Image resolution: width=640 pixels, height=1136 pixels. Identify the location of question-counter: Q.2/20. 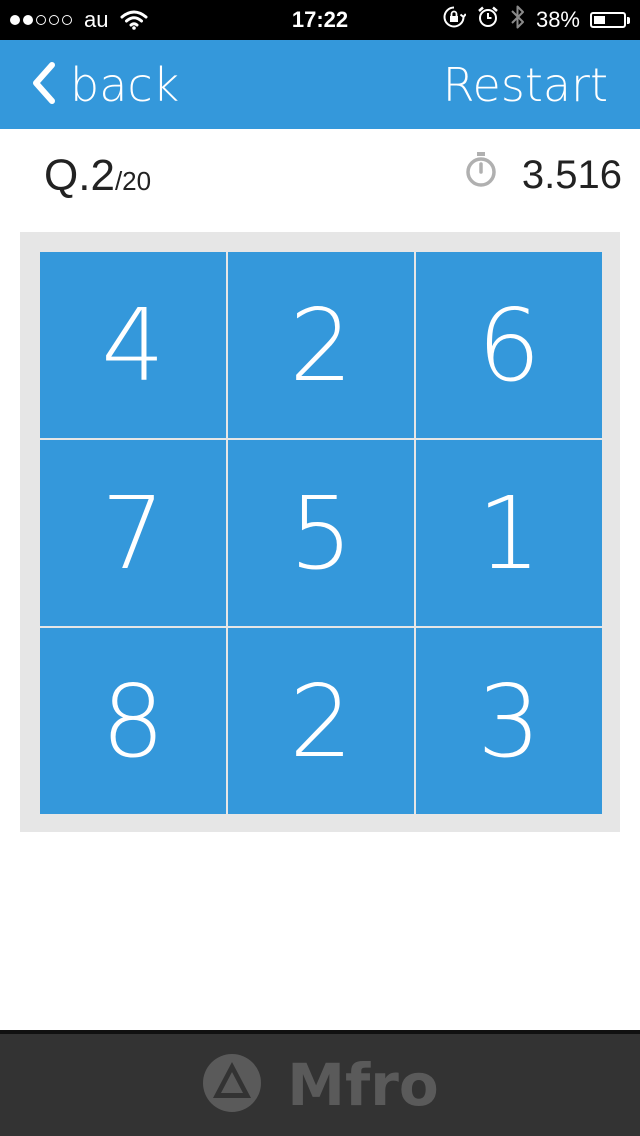
(97, 176).